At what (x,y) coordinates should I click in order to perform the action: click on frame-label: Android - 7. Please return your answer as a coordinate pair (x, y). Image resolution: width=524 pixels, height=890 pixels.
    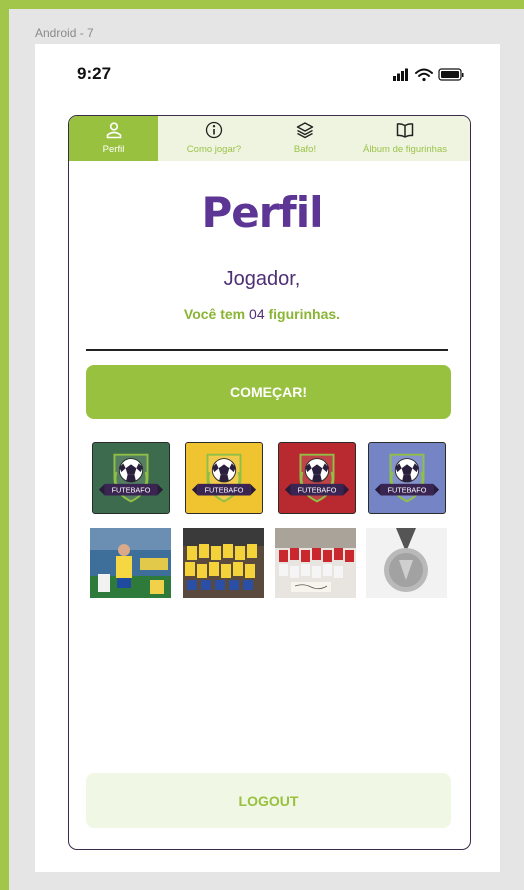
    Looking at the image, I should click on (64, 33).